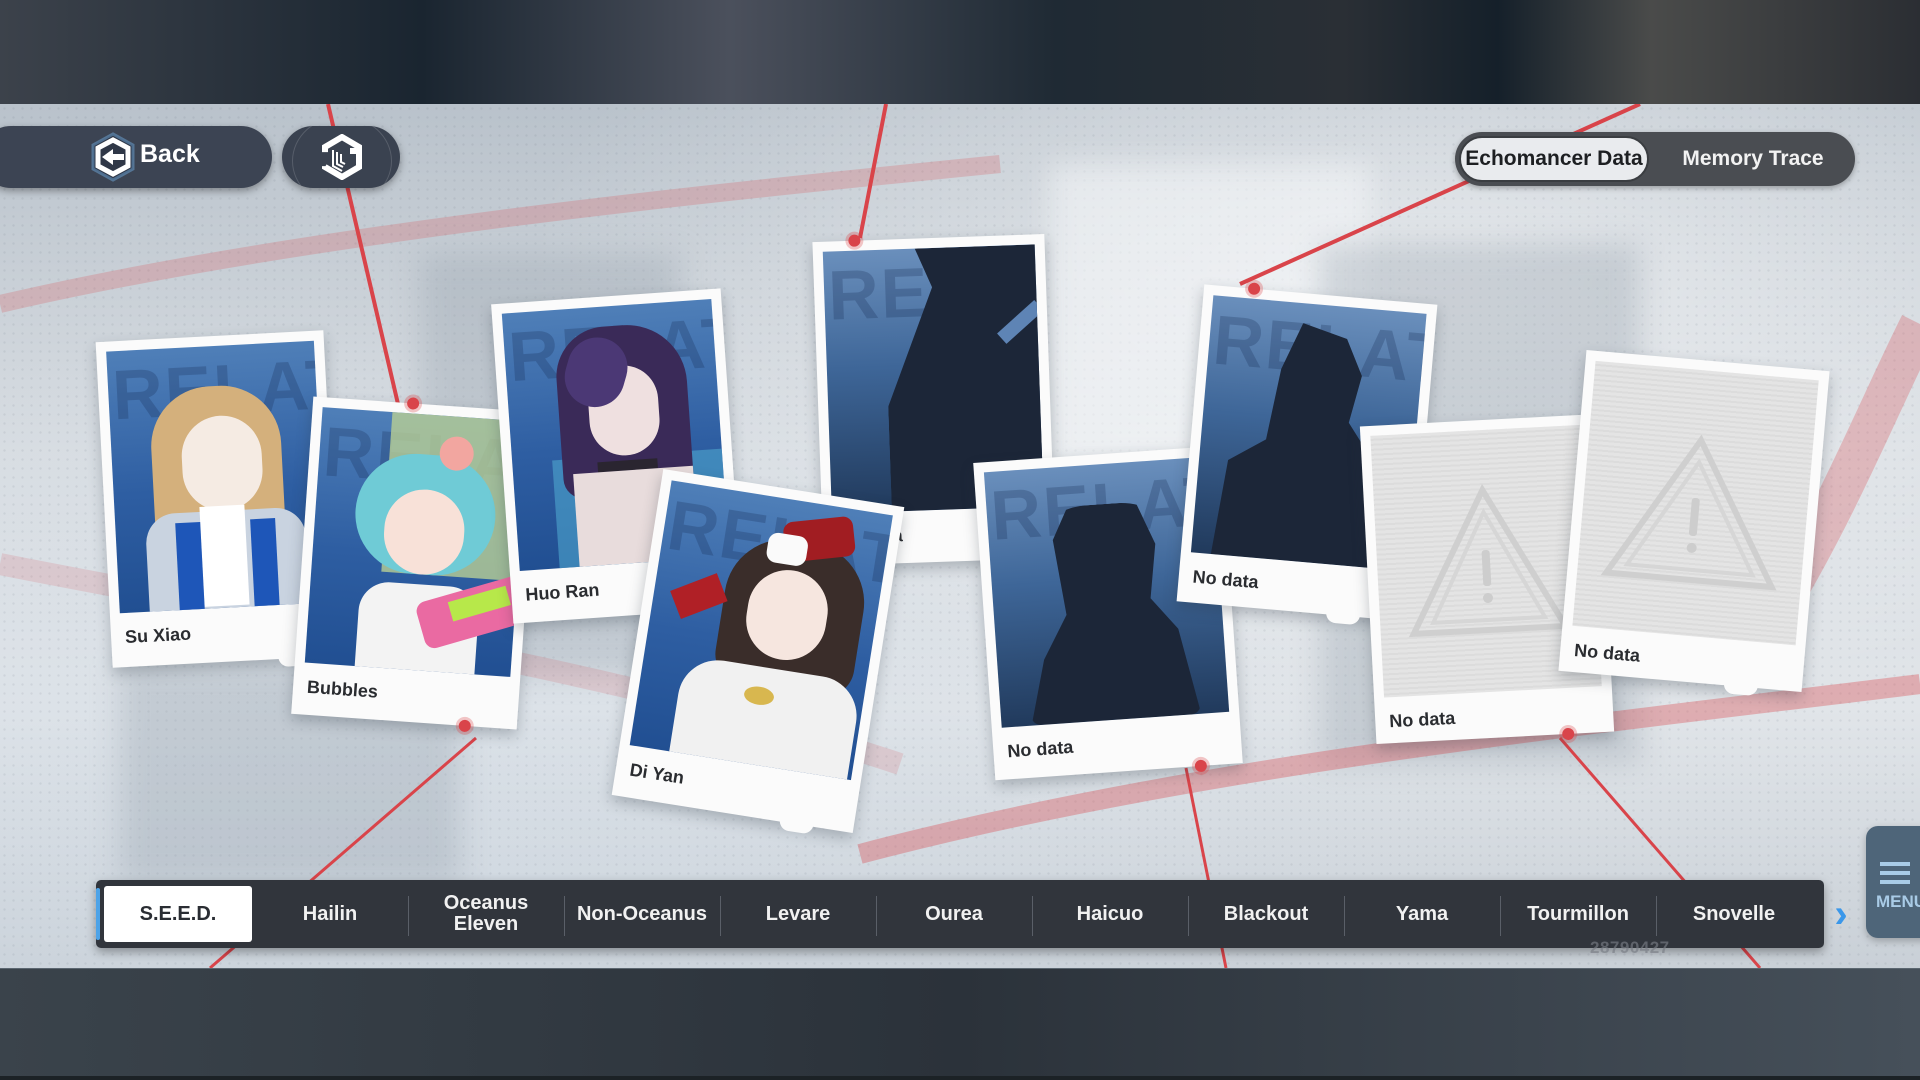  Describe the element at coordinates (1841, 914) in the screenshot. I see `chevron-right-icon: ›` at that location.